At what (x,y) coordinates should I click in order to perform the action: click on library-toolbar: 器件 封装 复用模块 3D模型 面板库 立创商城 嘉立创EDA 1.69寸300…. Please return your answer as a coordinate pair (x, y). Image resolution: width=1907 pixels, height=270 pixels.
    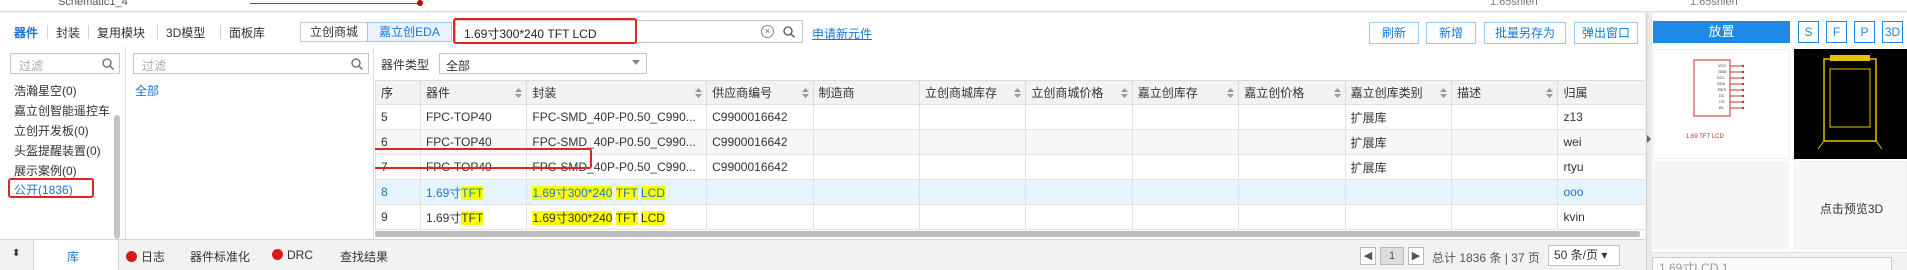
    Looking at the image, I should click on (822, 30).